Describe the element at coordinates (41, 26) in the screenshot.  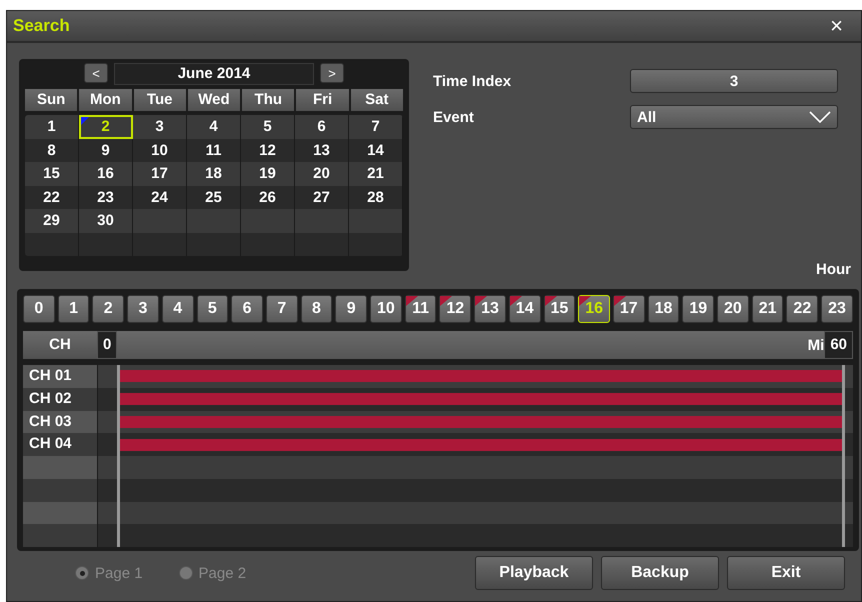
I see `window-title: Search` at that location.